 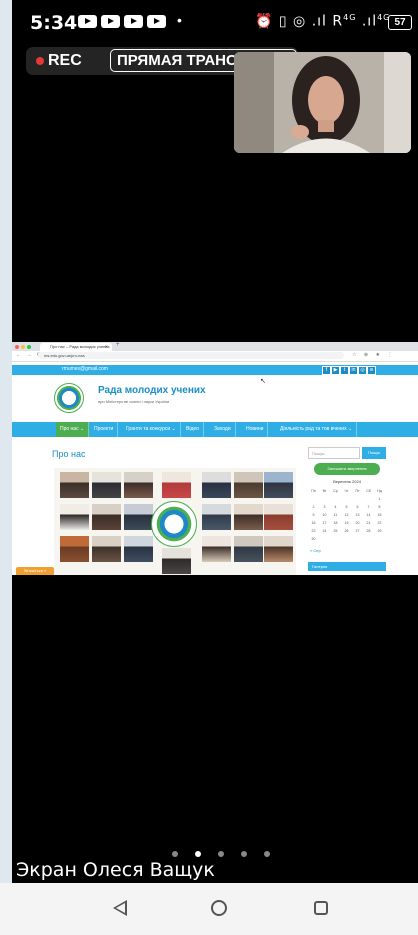 I want to click on calendar-day: 10, so click(x=324, y=515).